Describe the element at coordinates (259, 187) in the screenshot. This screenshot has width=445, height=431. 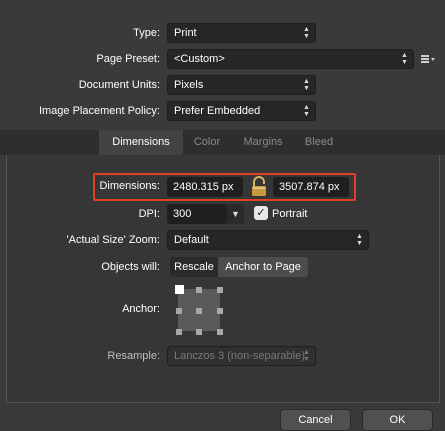
I see `lock-icon` at that location.